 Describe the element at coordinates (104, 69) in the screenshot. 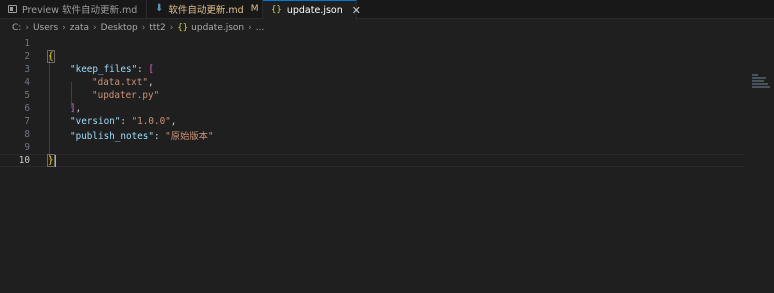

I see `json-key: "keep_files"` at that location.